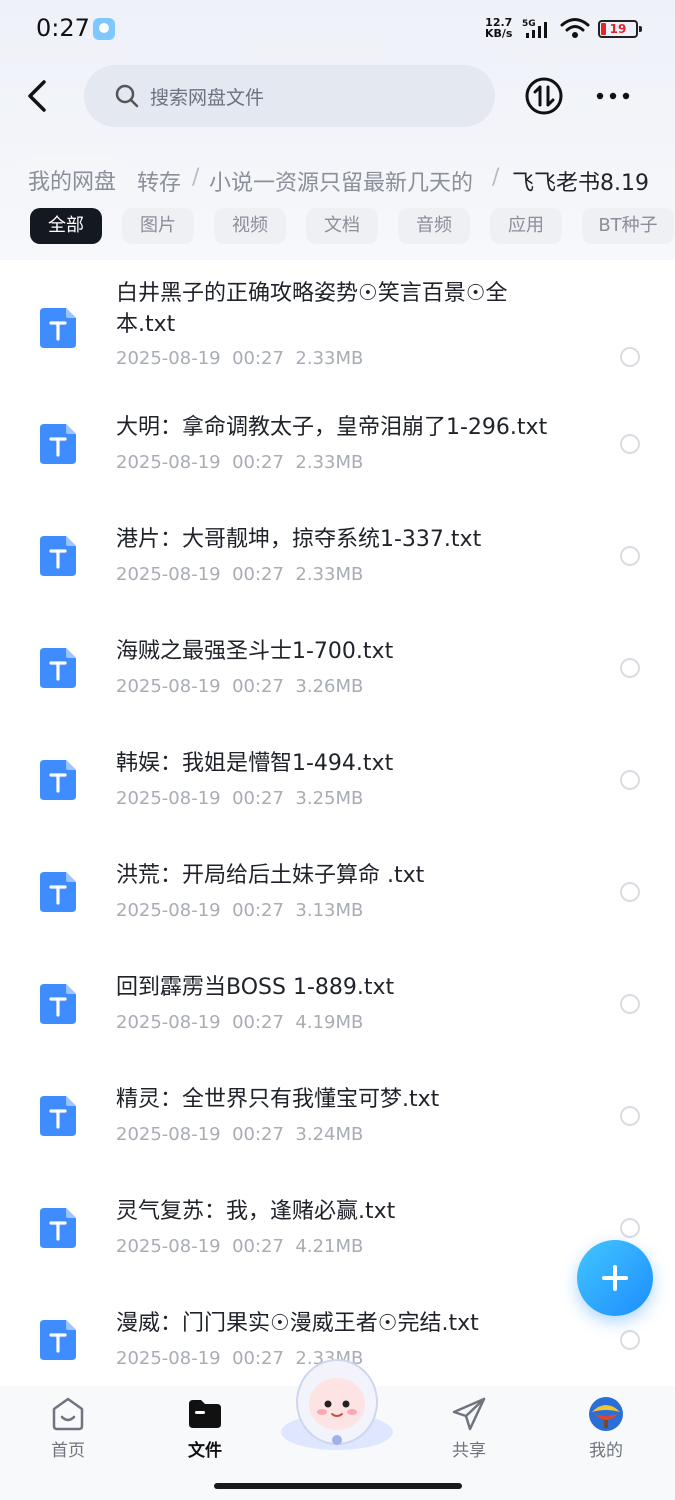 This screenshot has width=675, height=1500. What do you see at coordinates (158, 226) in the screenshot?
I see `tab-images: 图片` at bounding box center [158, 226].